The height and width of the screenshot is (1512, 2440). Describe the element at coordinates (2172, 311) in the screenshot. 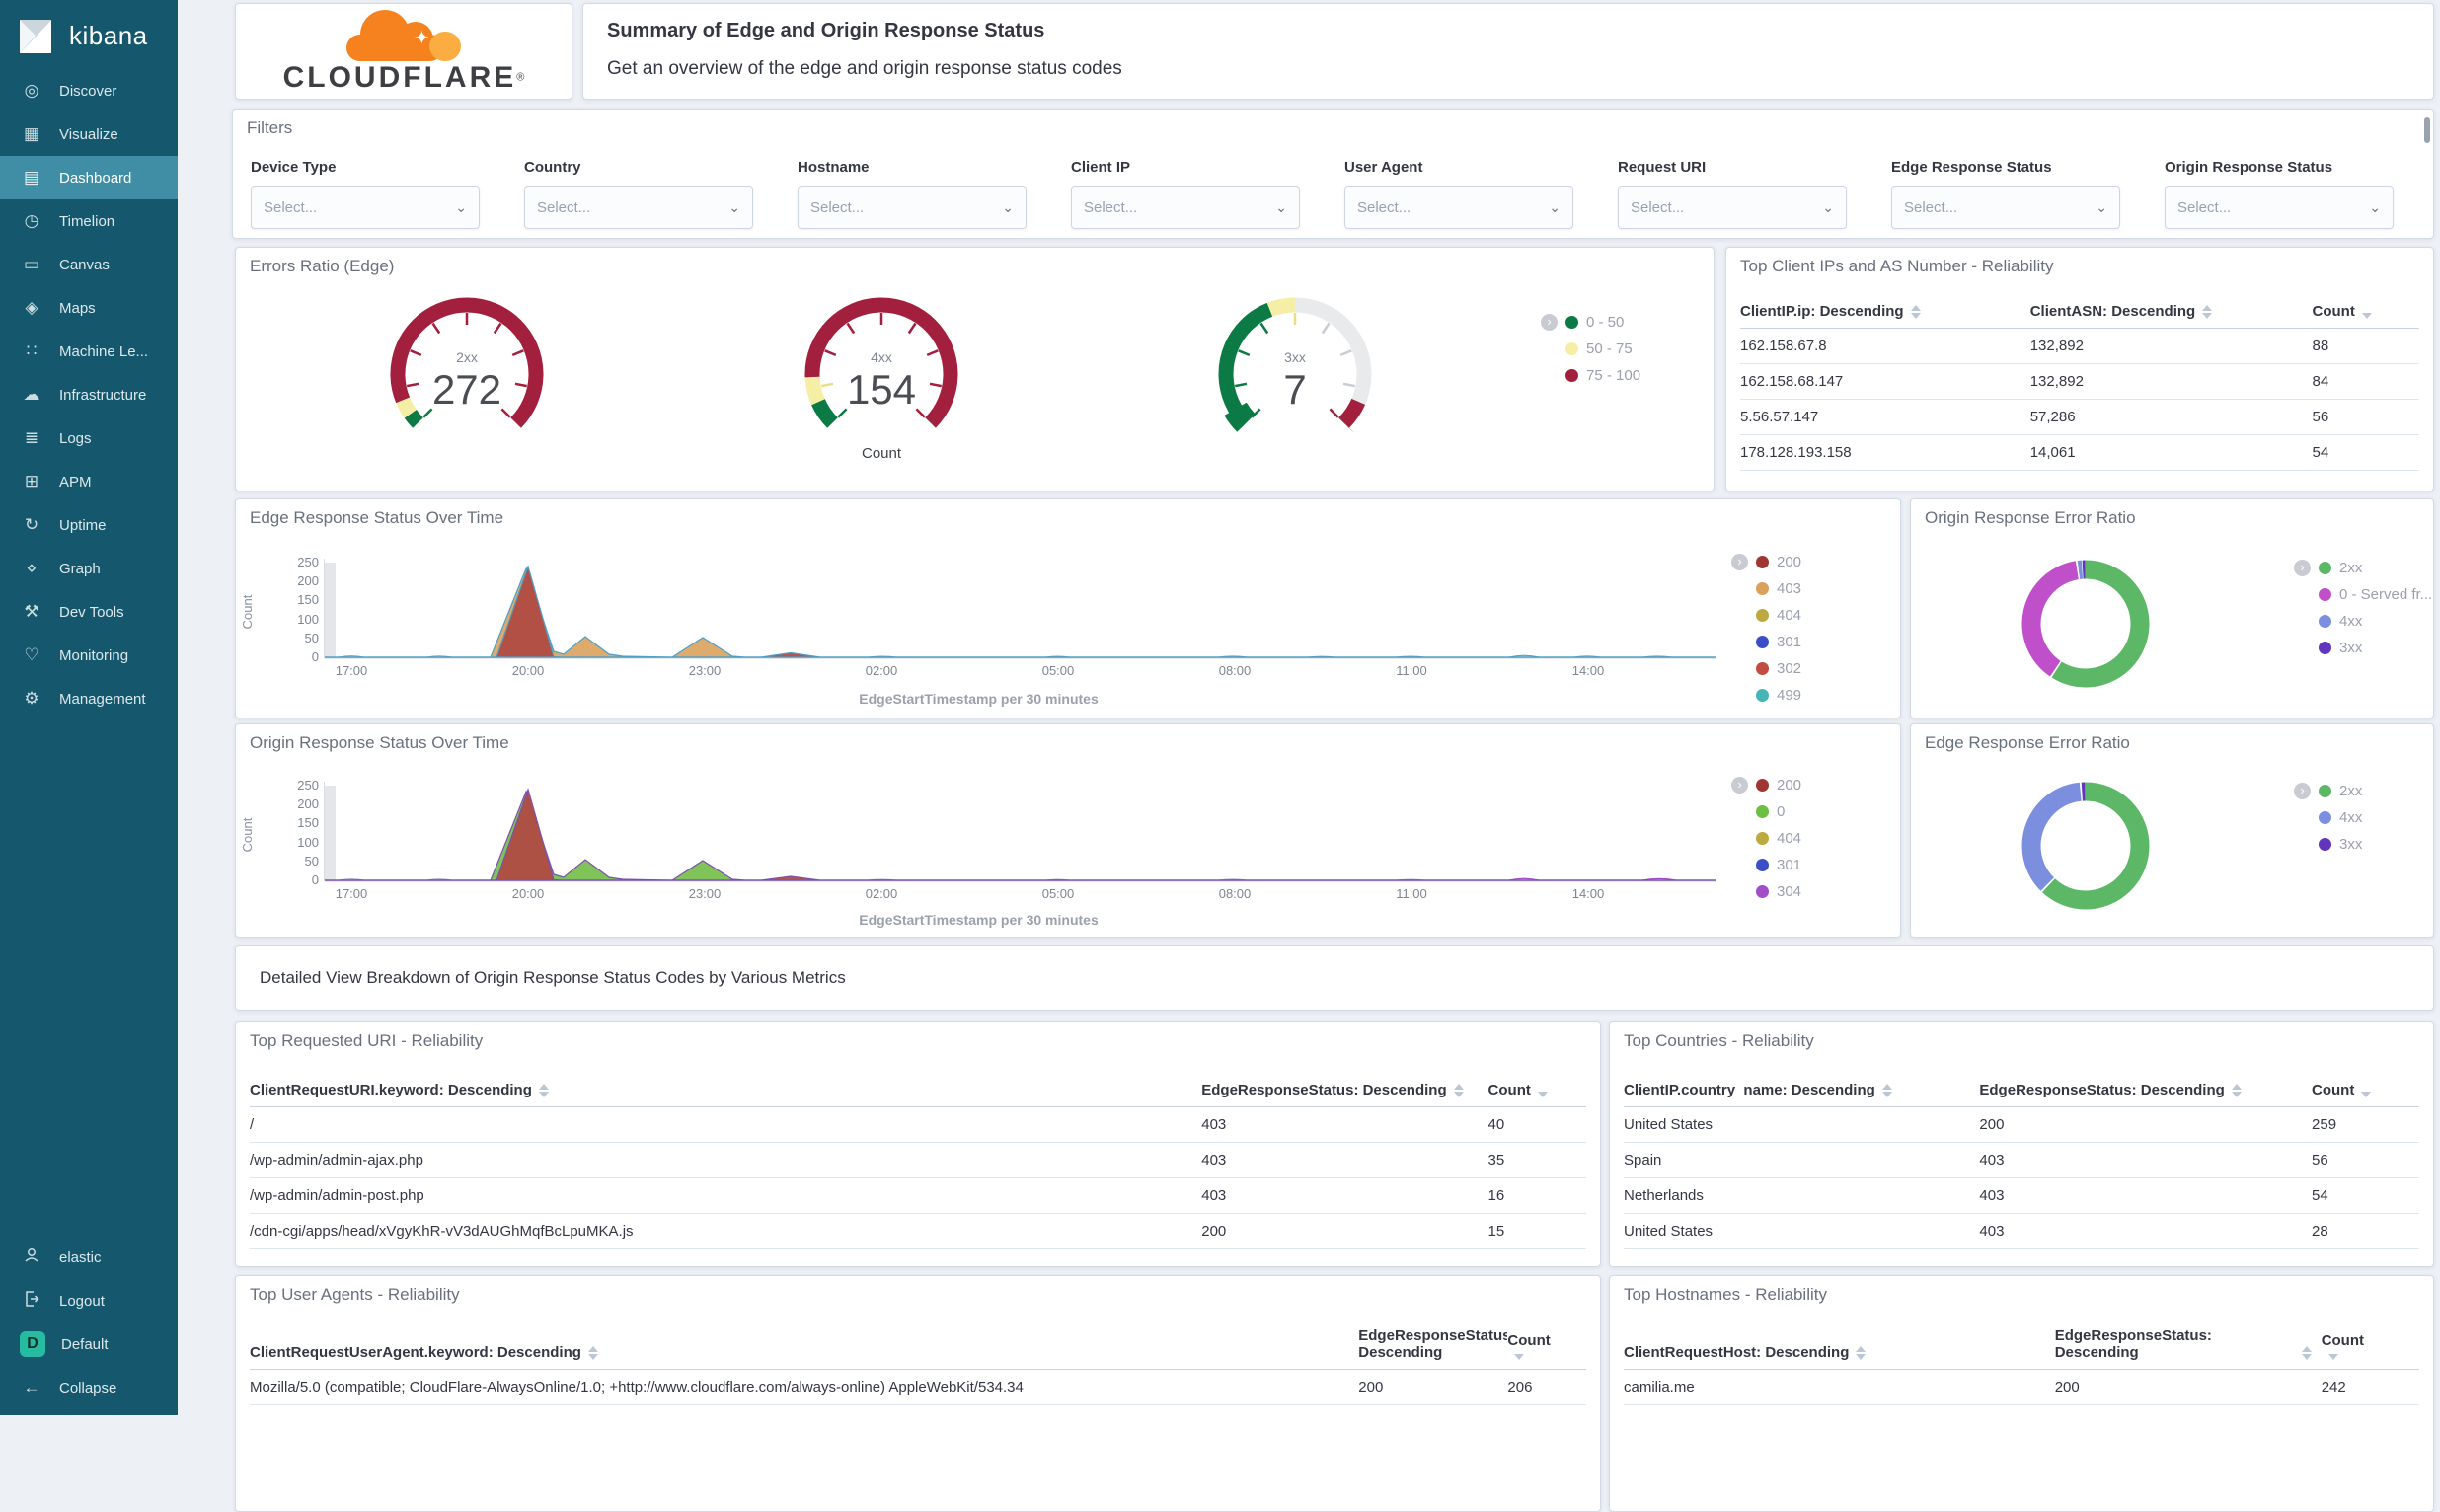

I see `column-header: ClientASN: Descending` at that location.